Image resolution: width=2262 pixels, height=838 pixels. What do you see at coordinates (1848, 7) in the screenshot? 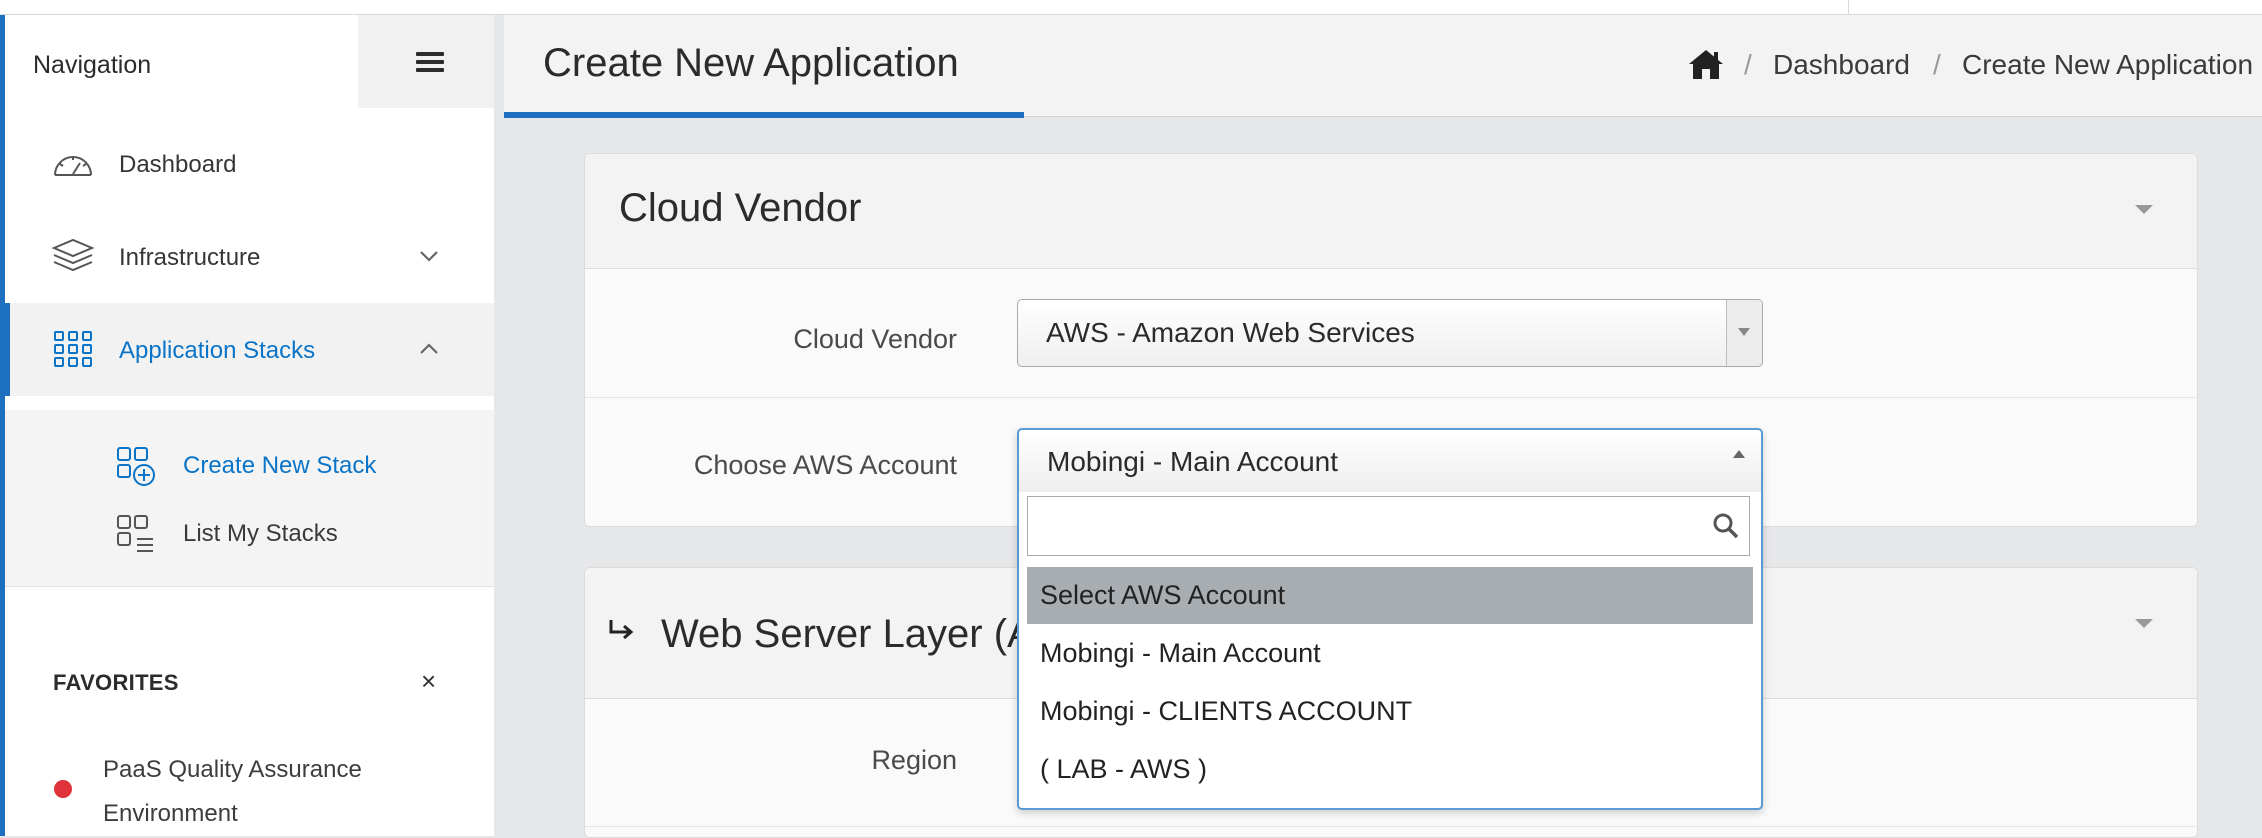
I see `top-strip-divider` at bounding box center [1848, 7].